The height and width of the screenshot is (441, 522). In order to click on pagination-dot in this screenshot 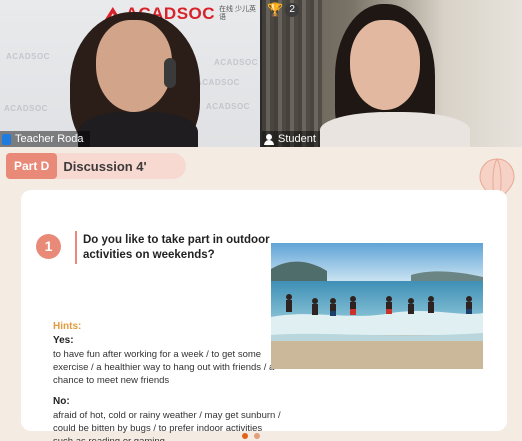, I will do `click(257, 436)`.